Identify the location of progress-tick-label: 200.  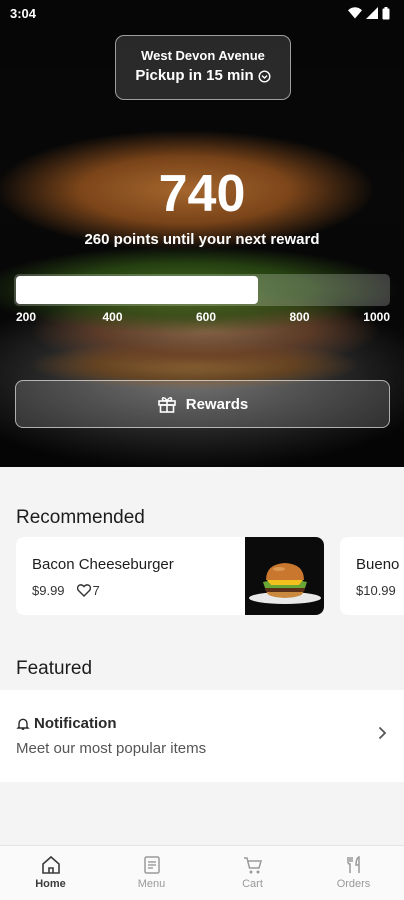
(26, 317).